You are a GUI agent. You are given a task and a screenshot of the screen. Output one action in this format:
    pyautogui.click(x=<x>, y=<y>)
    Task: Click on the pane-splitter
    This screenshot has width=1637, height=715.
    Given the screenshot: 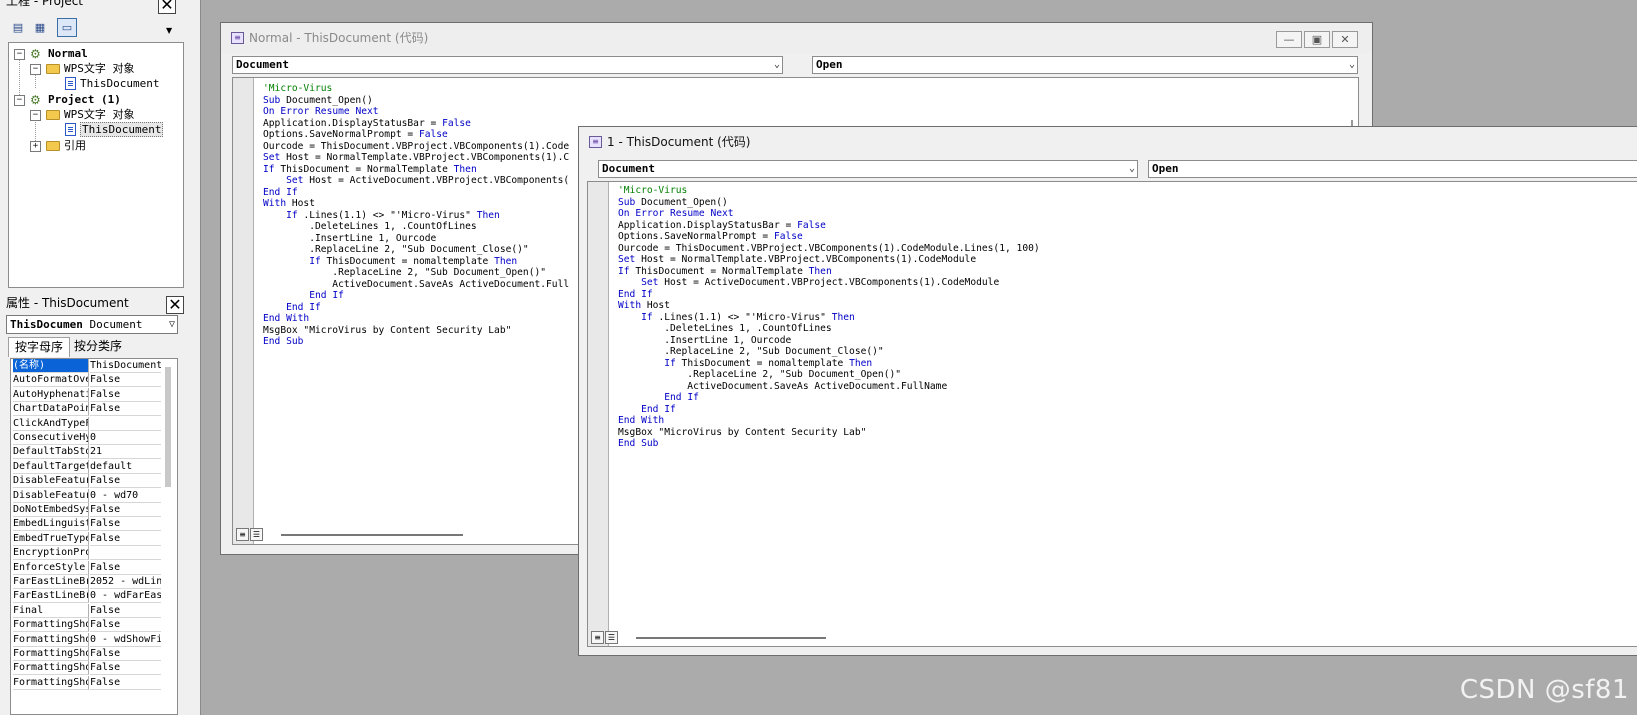 What is the action you would take?
    pyautogui.click(x=197, y=357)
    